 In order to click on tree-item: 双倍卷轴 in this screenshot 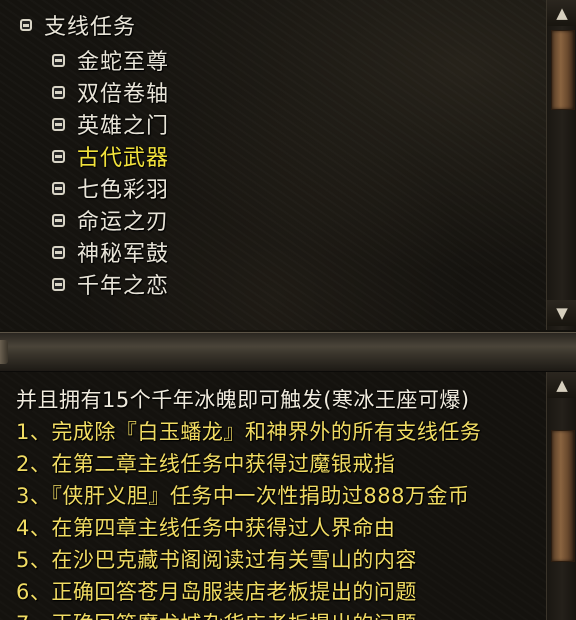, I will do `click(110, 92)`.